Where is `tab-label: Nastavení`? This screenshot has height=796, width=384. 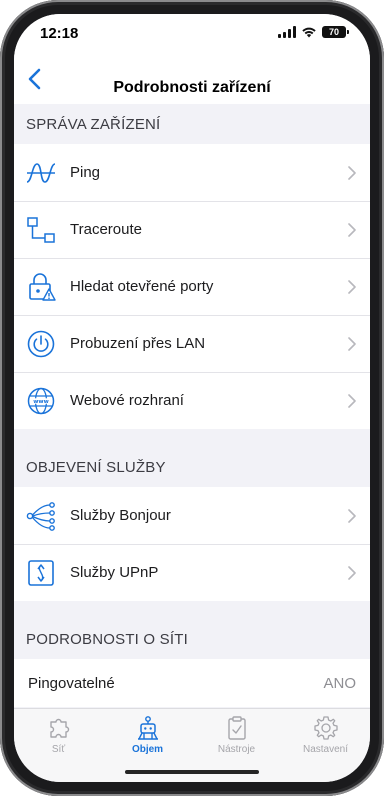 tab-label: Nastavení is located at coordinates (325, 749).